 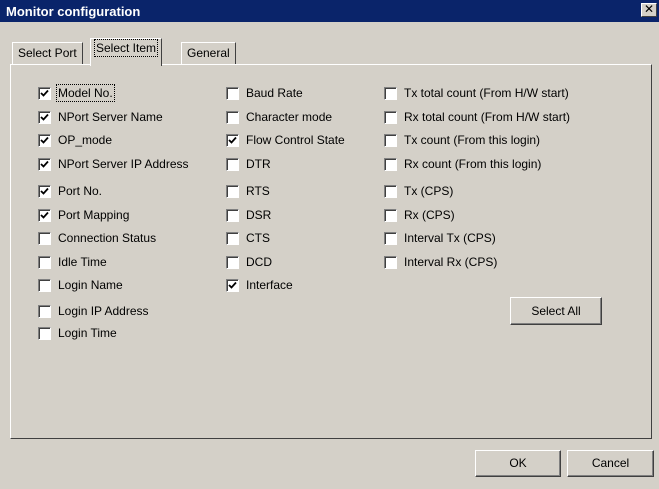 What do you see at coordinates (518, 463) in the screenshot?
I see `ok-button: OK` at bounding box center [518, 463].